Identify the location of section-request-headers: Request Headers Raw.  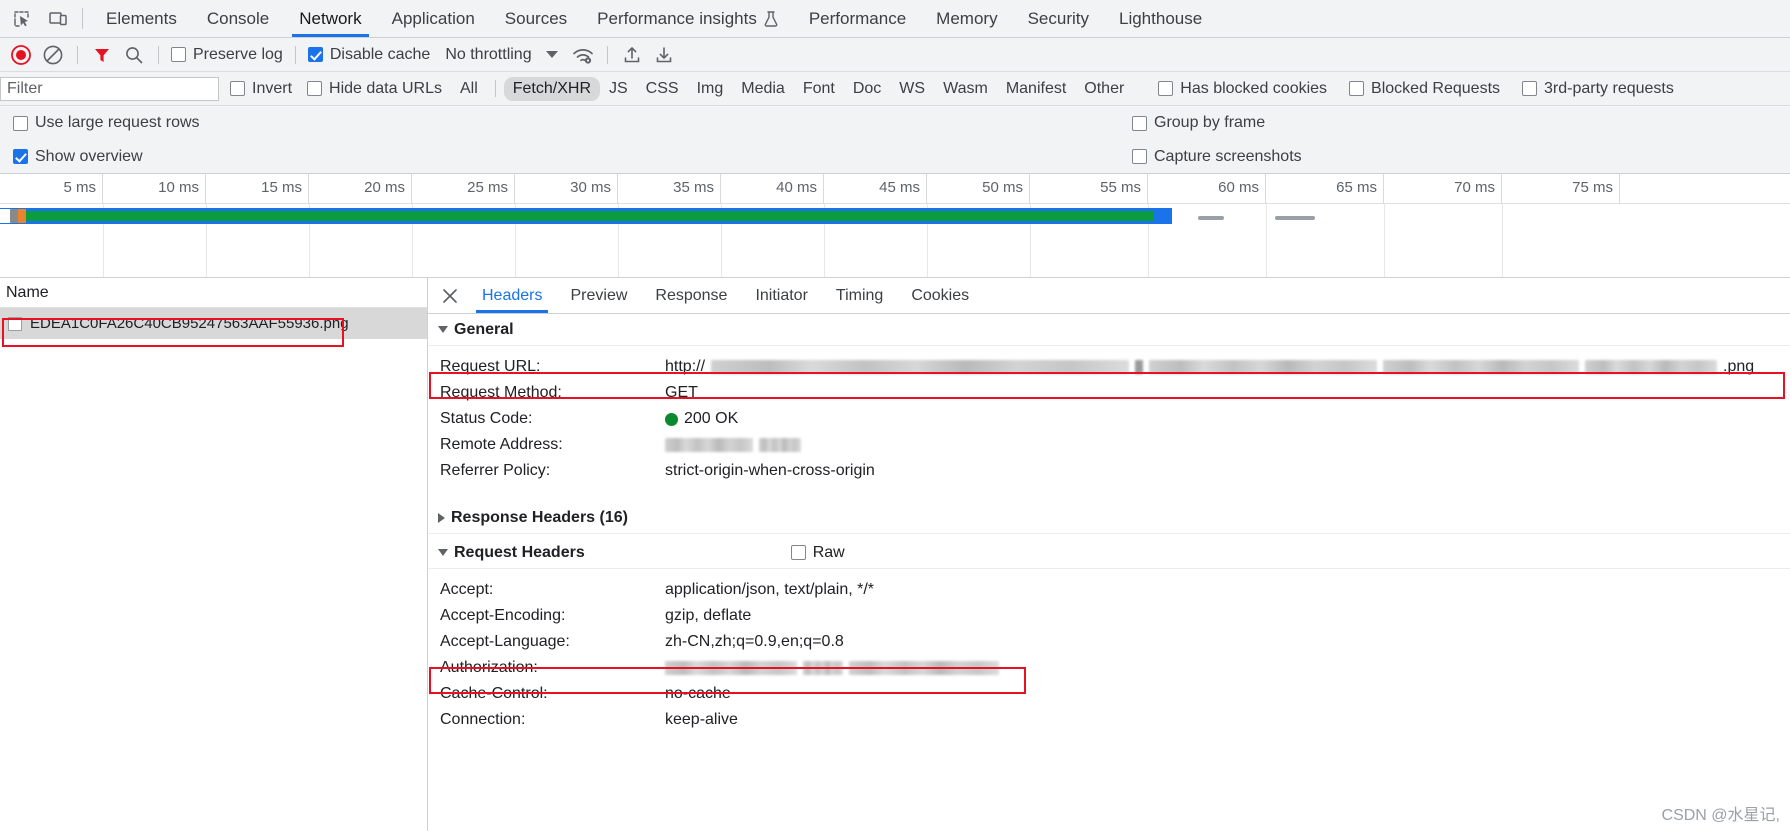
(1109, 553).